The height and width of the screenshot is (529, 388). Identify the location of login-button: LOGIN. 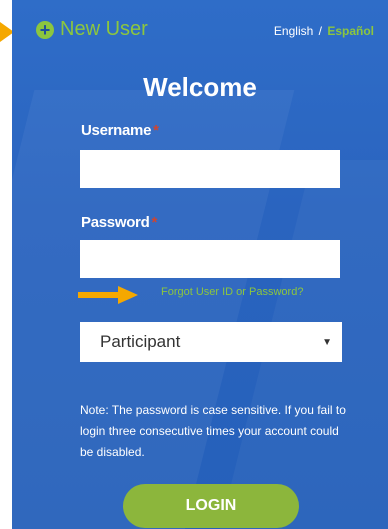
(211, 506).